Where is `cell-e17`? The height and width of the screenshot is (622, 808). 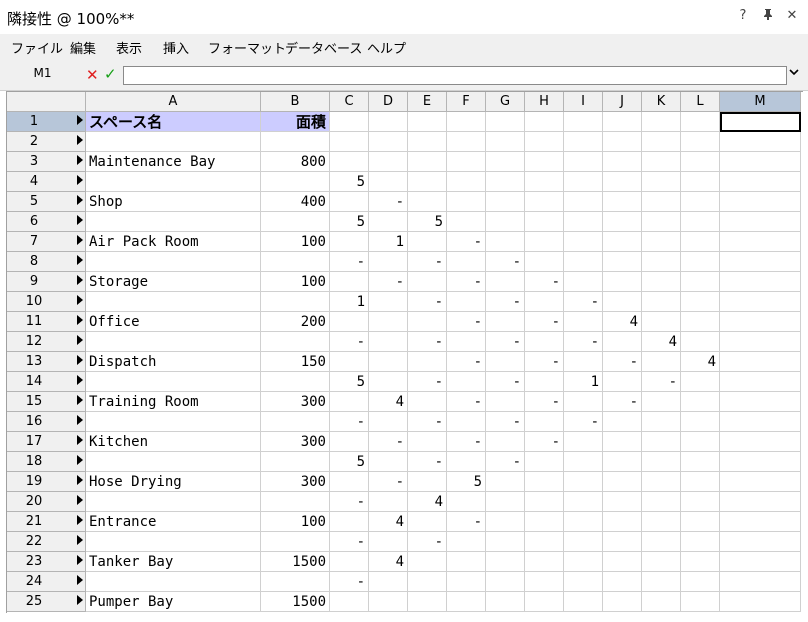 cell-e17 is located at coordinates (427, 442).